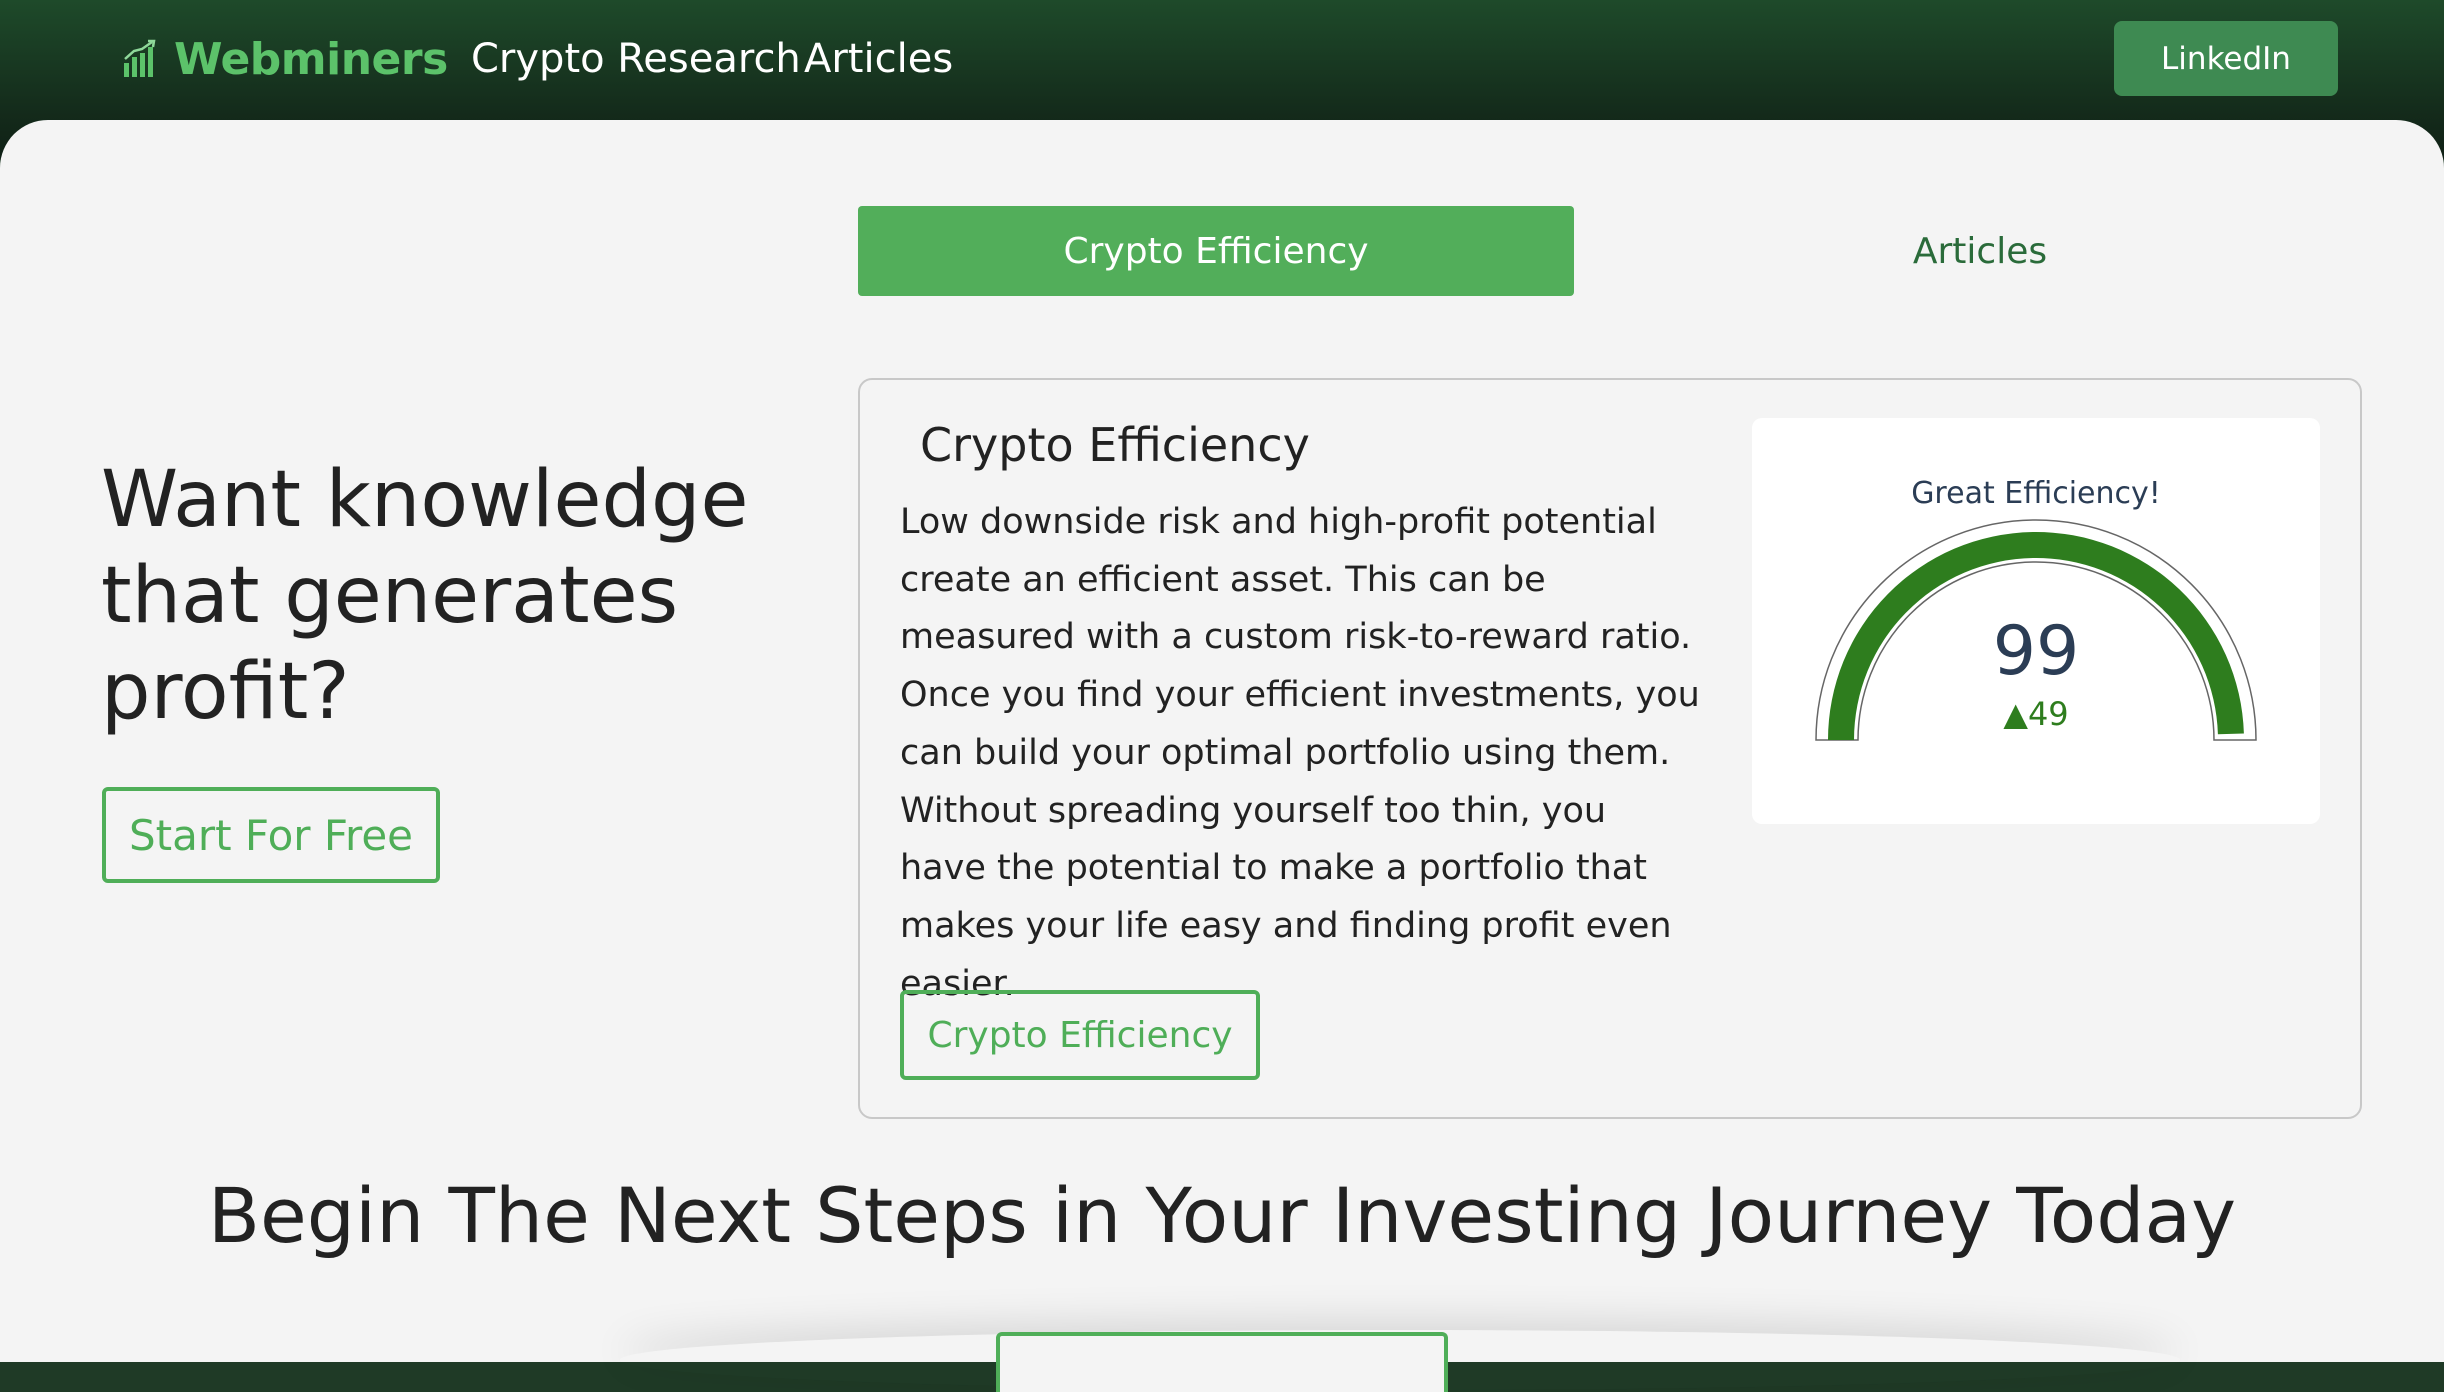  I want to click on hero-title-line: profit?, so click(225, 692).